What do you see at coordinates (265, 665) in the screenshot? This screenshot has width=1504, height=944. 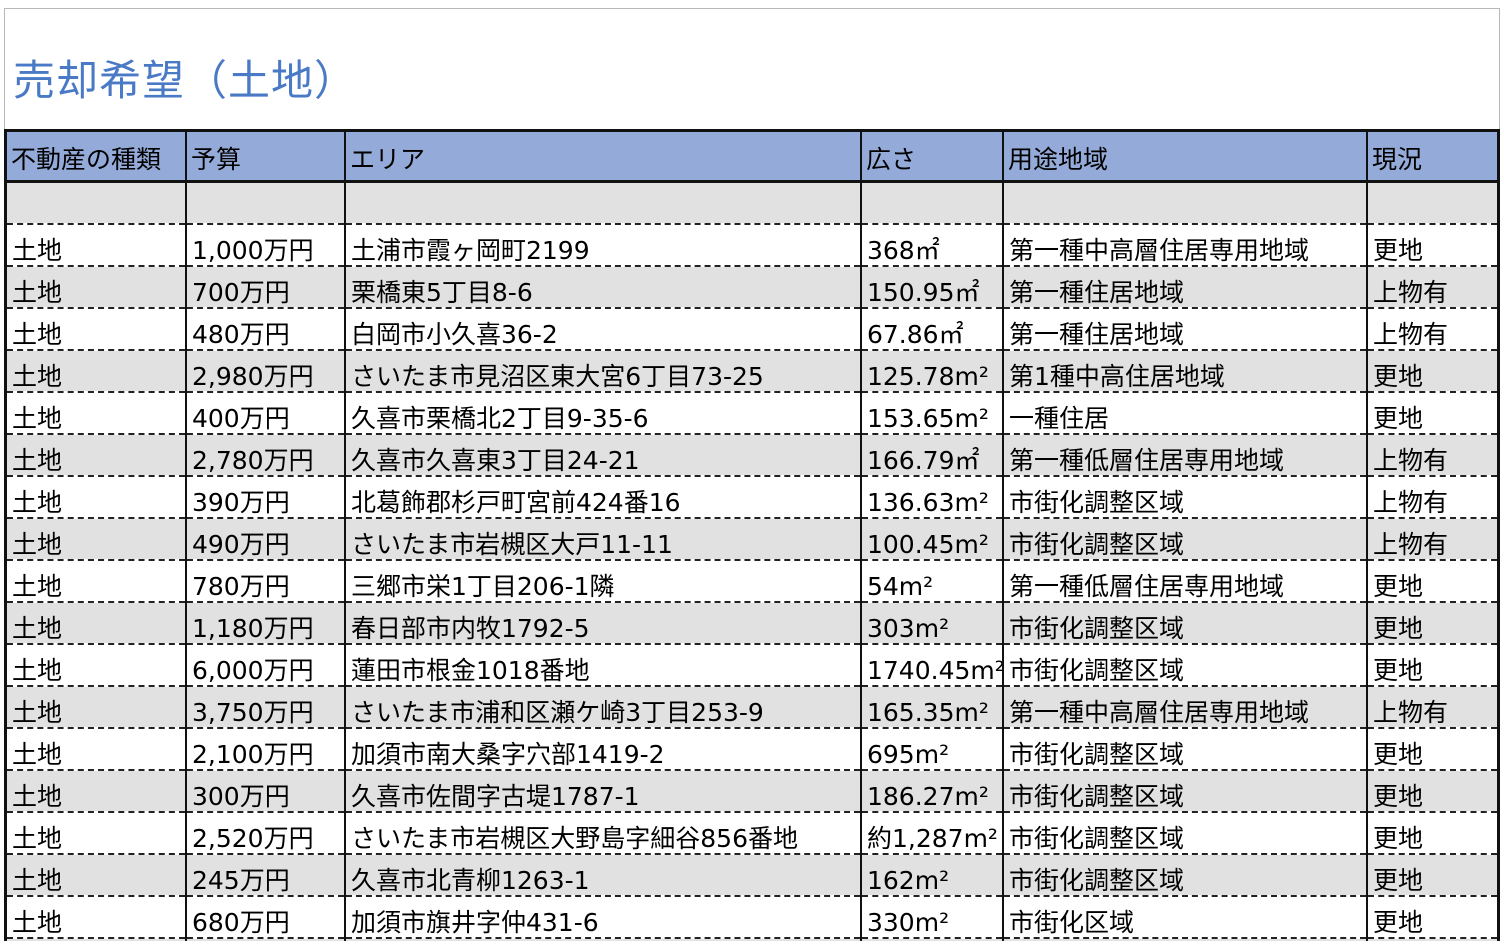 I see `cell-budget: 6,000万円` at bounding box center [265, 665].